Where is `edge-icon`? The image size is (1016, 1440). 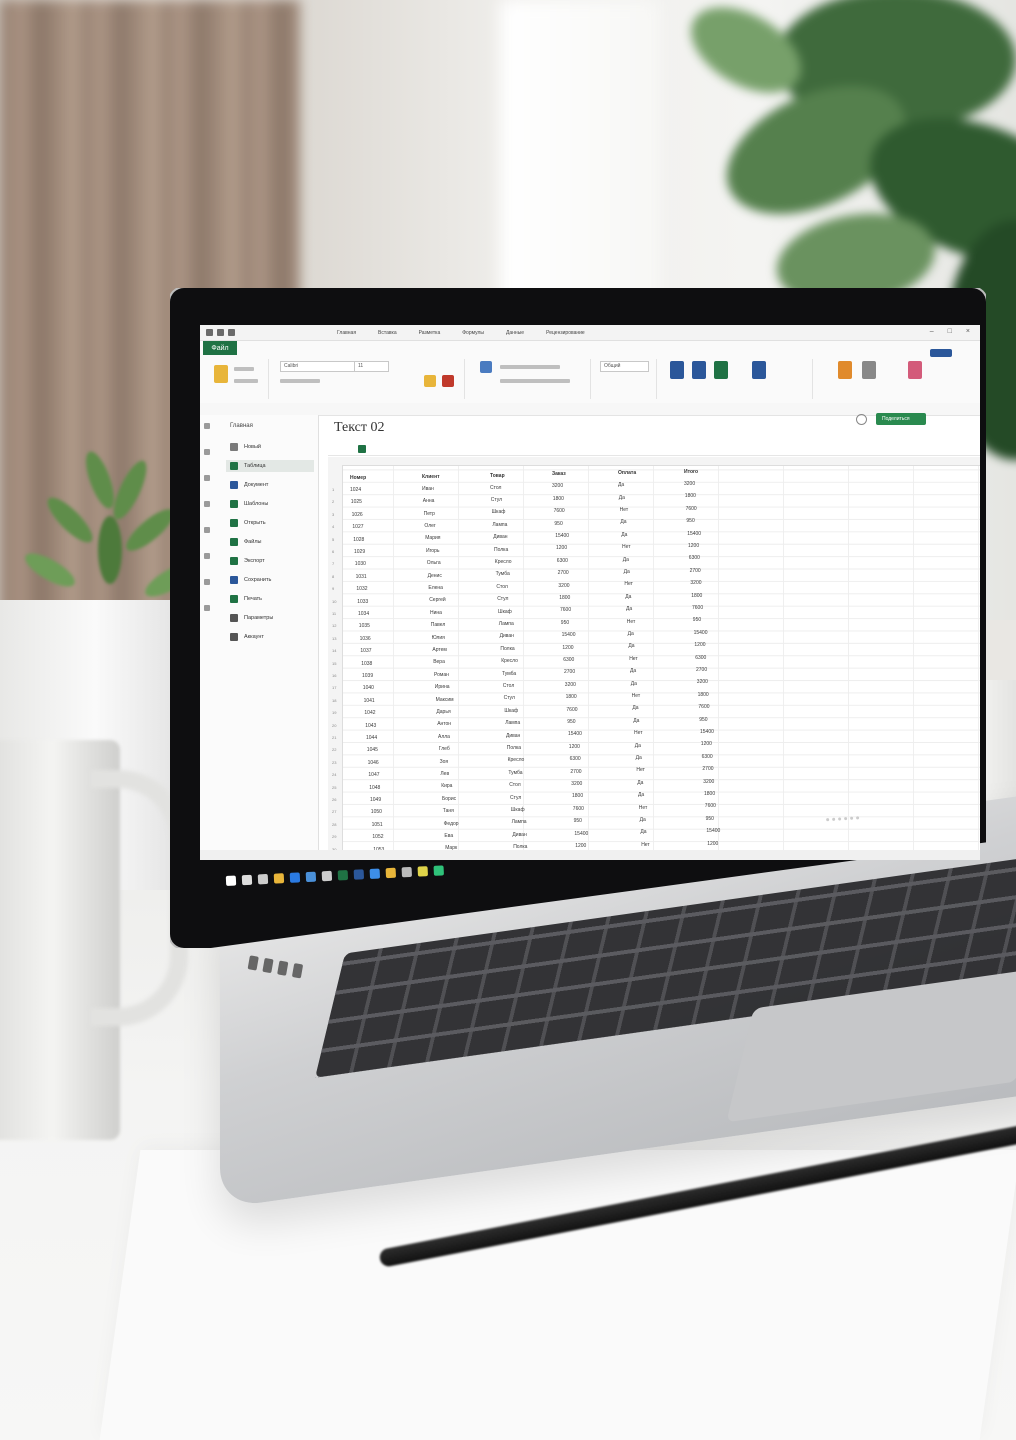 edge-icon is located at coordinates (295, 877).